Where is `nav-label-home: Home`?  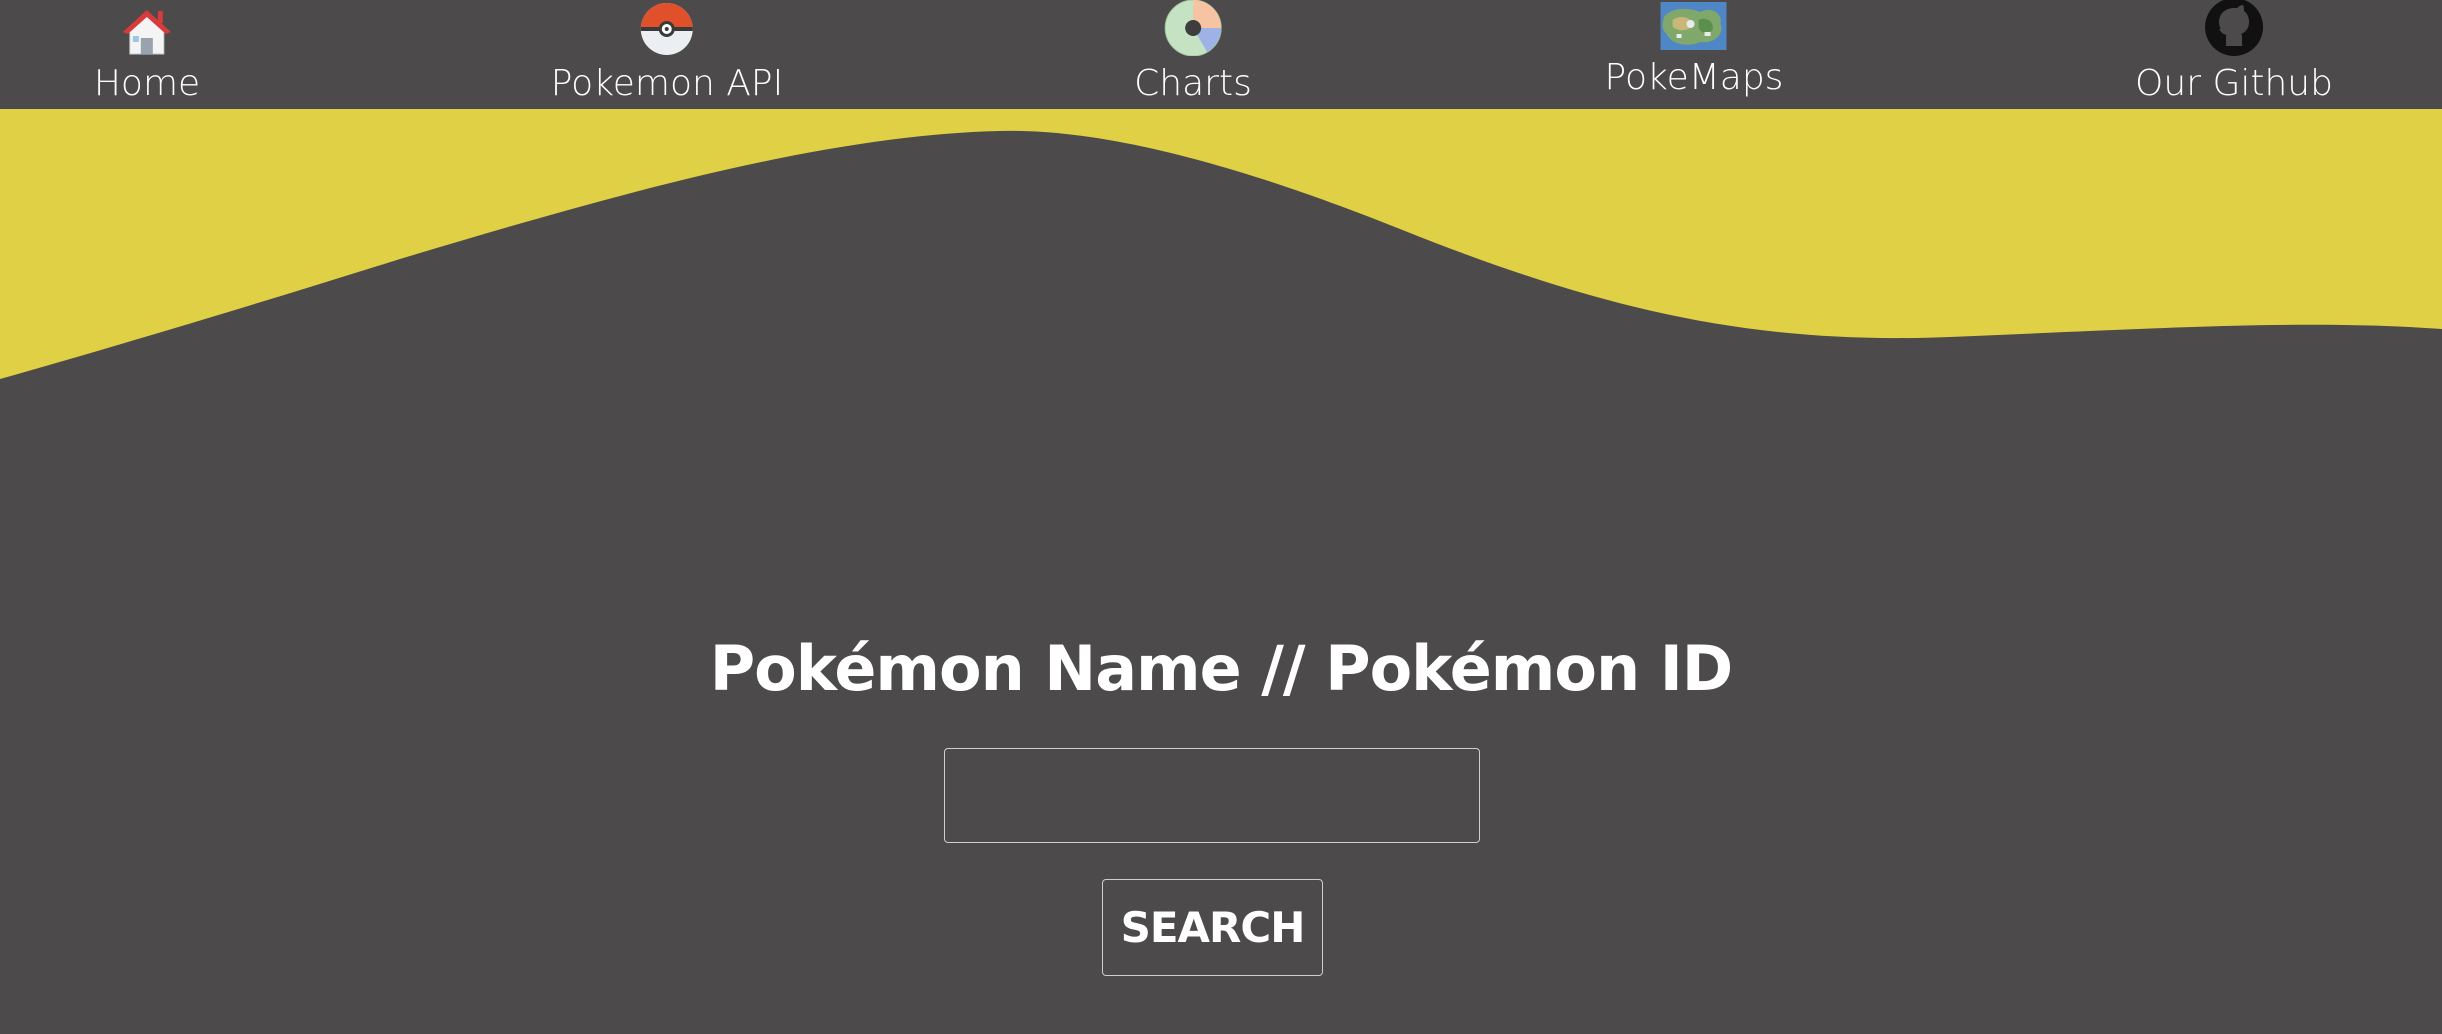
nav-label-home: Home is located at coordinates (147, 83).